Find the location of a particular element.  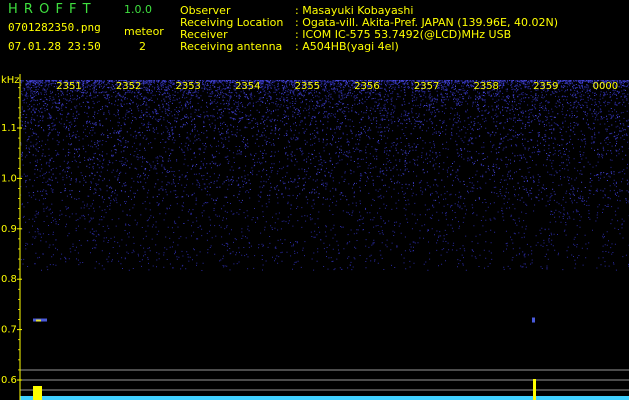

y-tick-label-6: 0.6 is located at coordinates (9, 380).